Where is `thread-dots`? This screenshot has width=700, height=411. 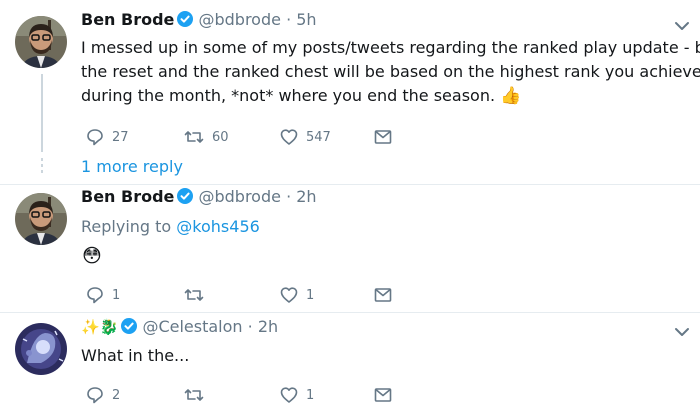 thread-dots is located at coordinates (42, 167).